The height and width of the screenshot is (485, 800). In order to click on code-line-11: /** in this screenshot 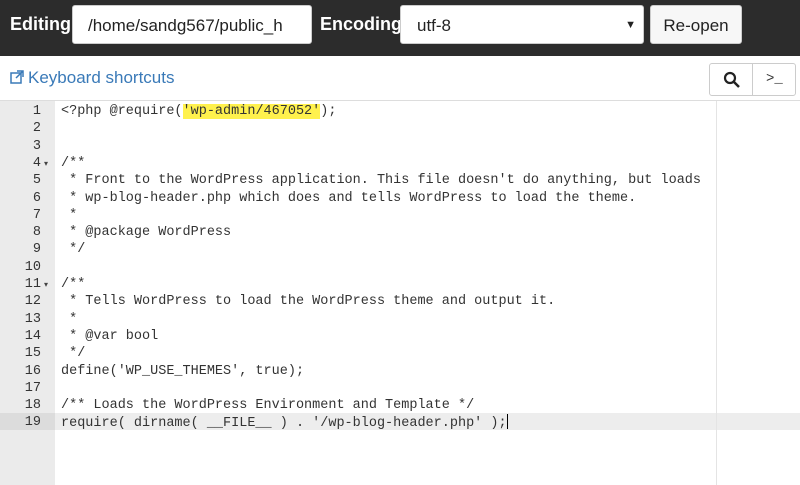, I will do `click(73, 284)`.